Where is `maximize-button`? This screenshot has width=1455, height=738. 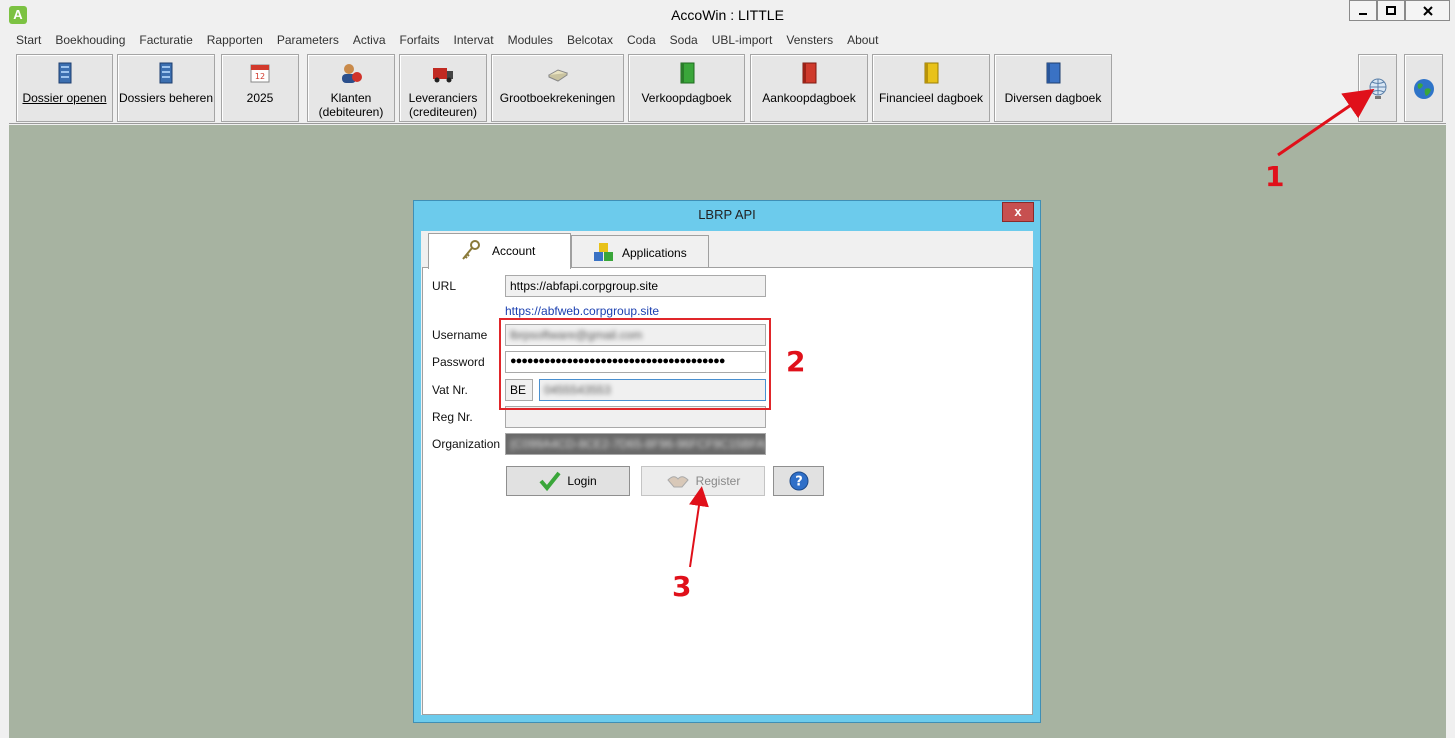 maximize-button is located at coordinates (1391, 10).